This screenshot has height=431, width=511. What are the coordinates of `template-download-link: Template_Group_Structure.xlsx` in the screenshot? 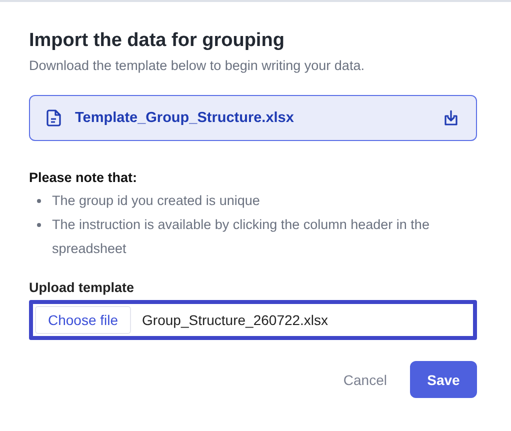 It's located at (253, 118).